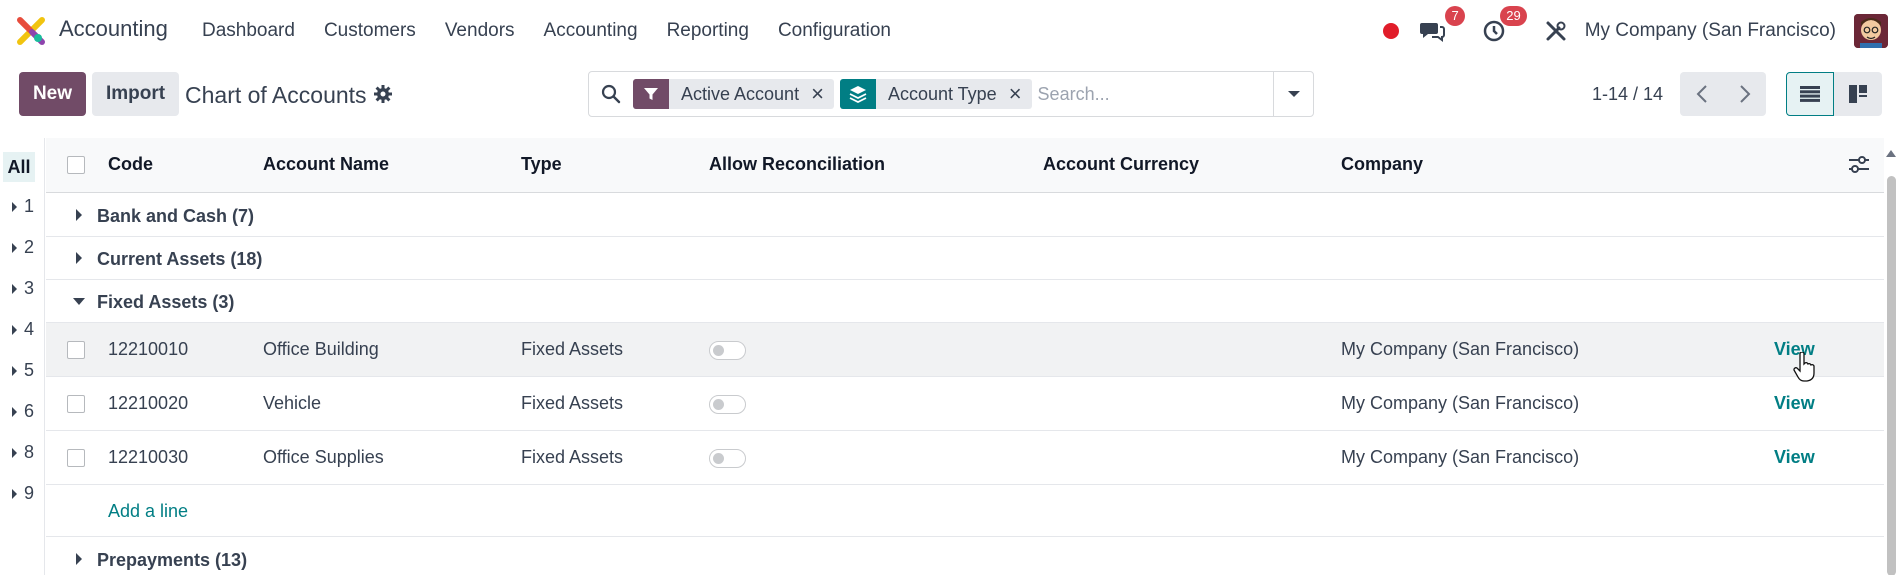 Image resolution: width=1902 pixels, height=575 pixels. Describe the element at coordinates (323, 457) in the screenshot. I see `cell-account-name: Office Supplies` at that location.